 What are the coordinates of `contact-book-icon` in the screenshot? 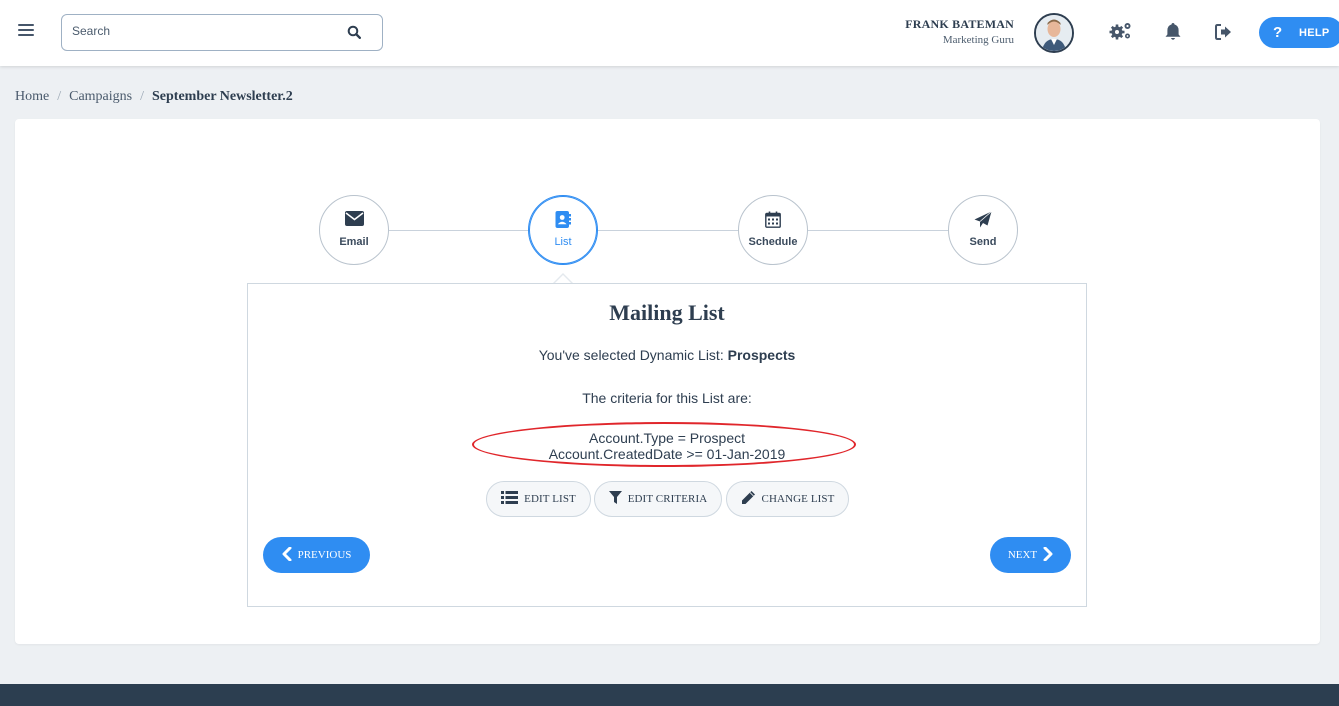 It's located at (563, 219).